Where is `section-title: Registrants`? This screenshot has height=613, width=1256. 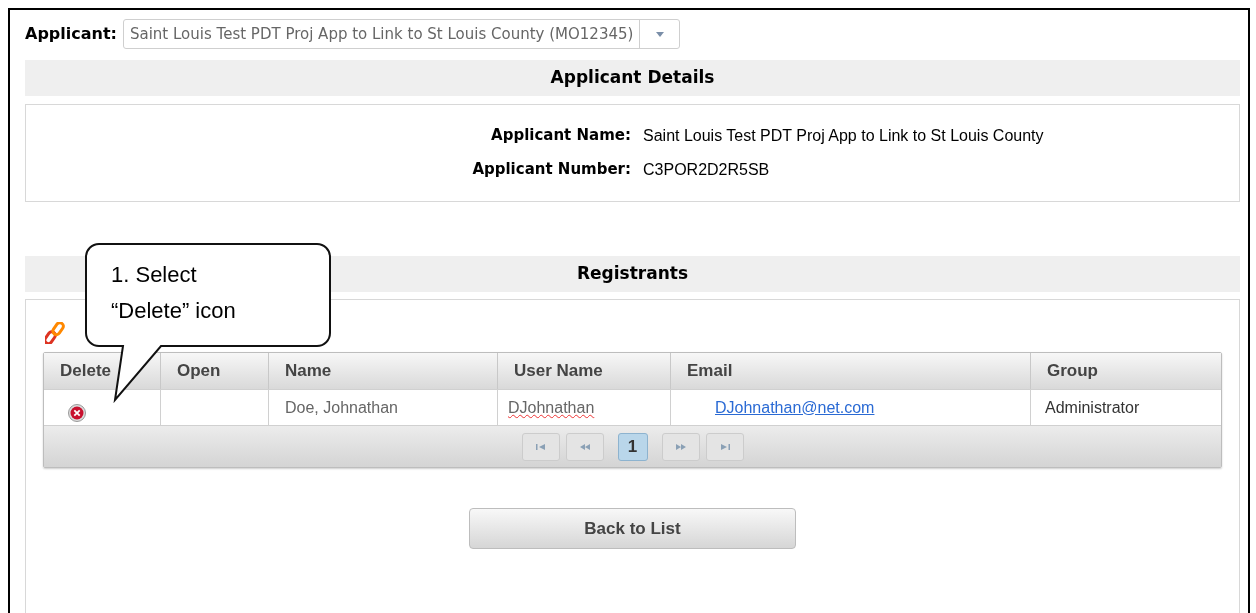 section-title: Registrants is located at coordinates (632, 274).